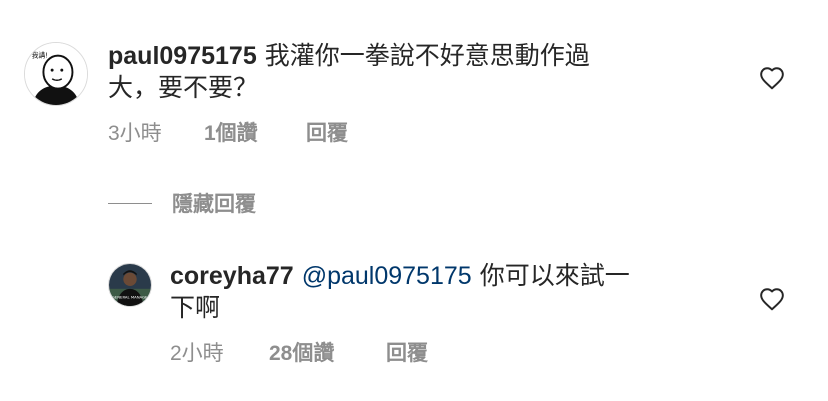 The image size is (828, 401). Describe the element at coordinates (327, 352) in the screenshot. I see `reply-likes: 28個讚` at that location.